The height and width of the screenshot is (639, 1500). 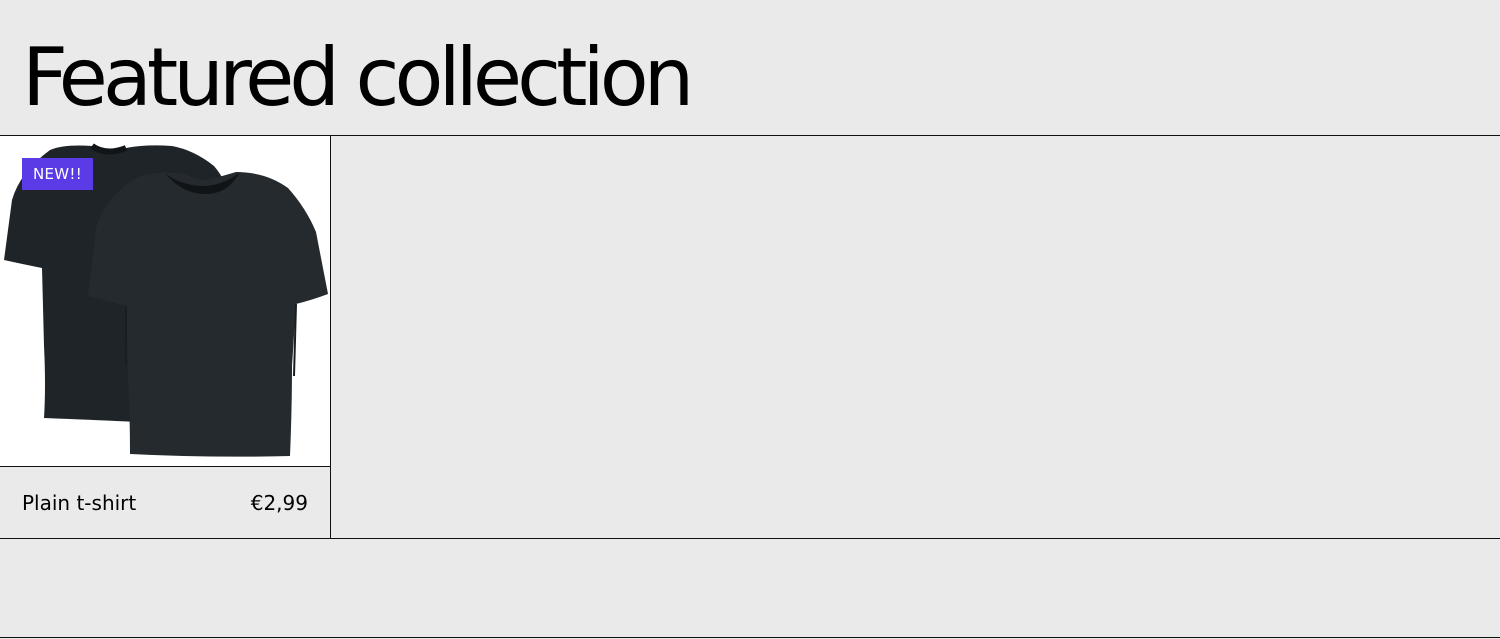 What do you see at coordinates (279, 503) in the screenshot?
I see `product-price: €2,99` at bounding box center [279, 503].